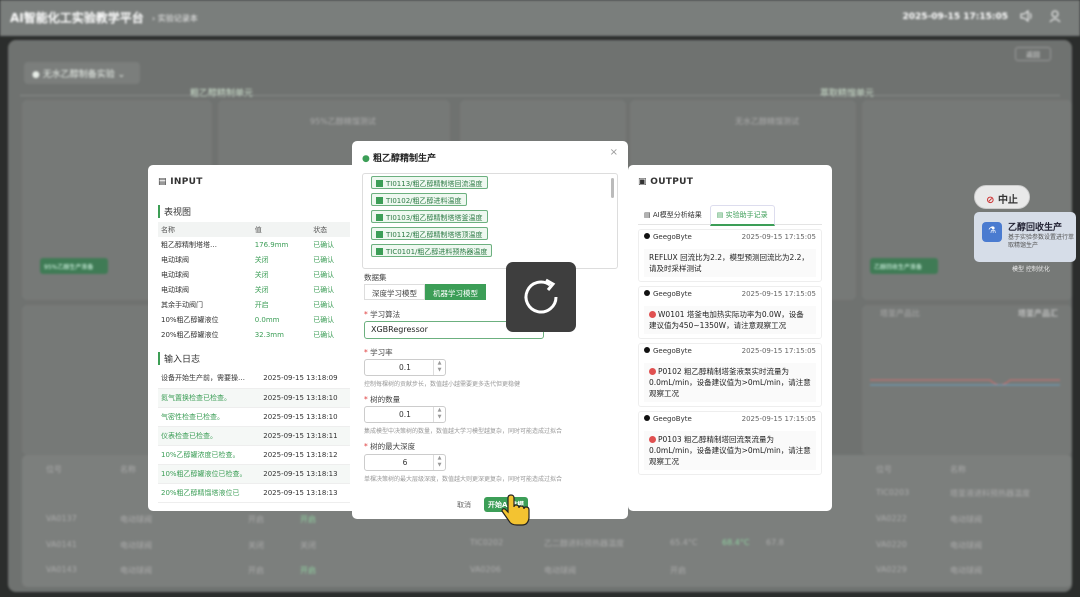 The width and height of the screenshot is (1080, 597). I want to click on output-icon: ▣, so click(642, 182).